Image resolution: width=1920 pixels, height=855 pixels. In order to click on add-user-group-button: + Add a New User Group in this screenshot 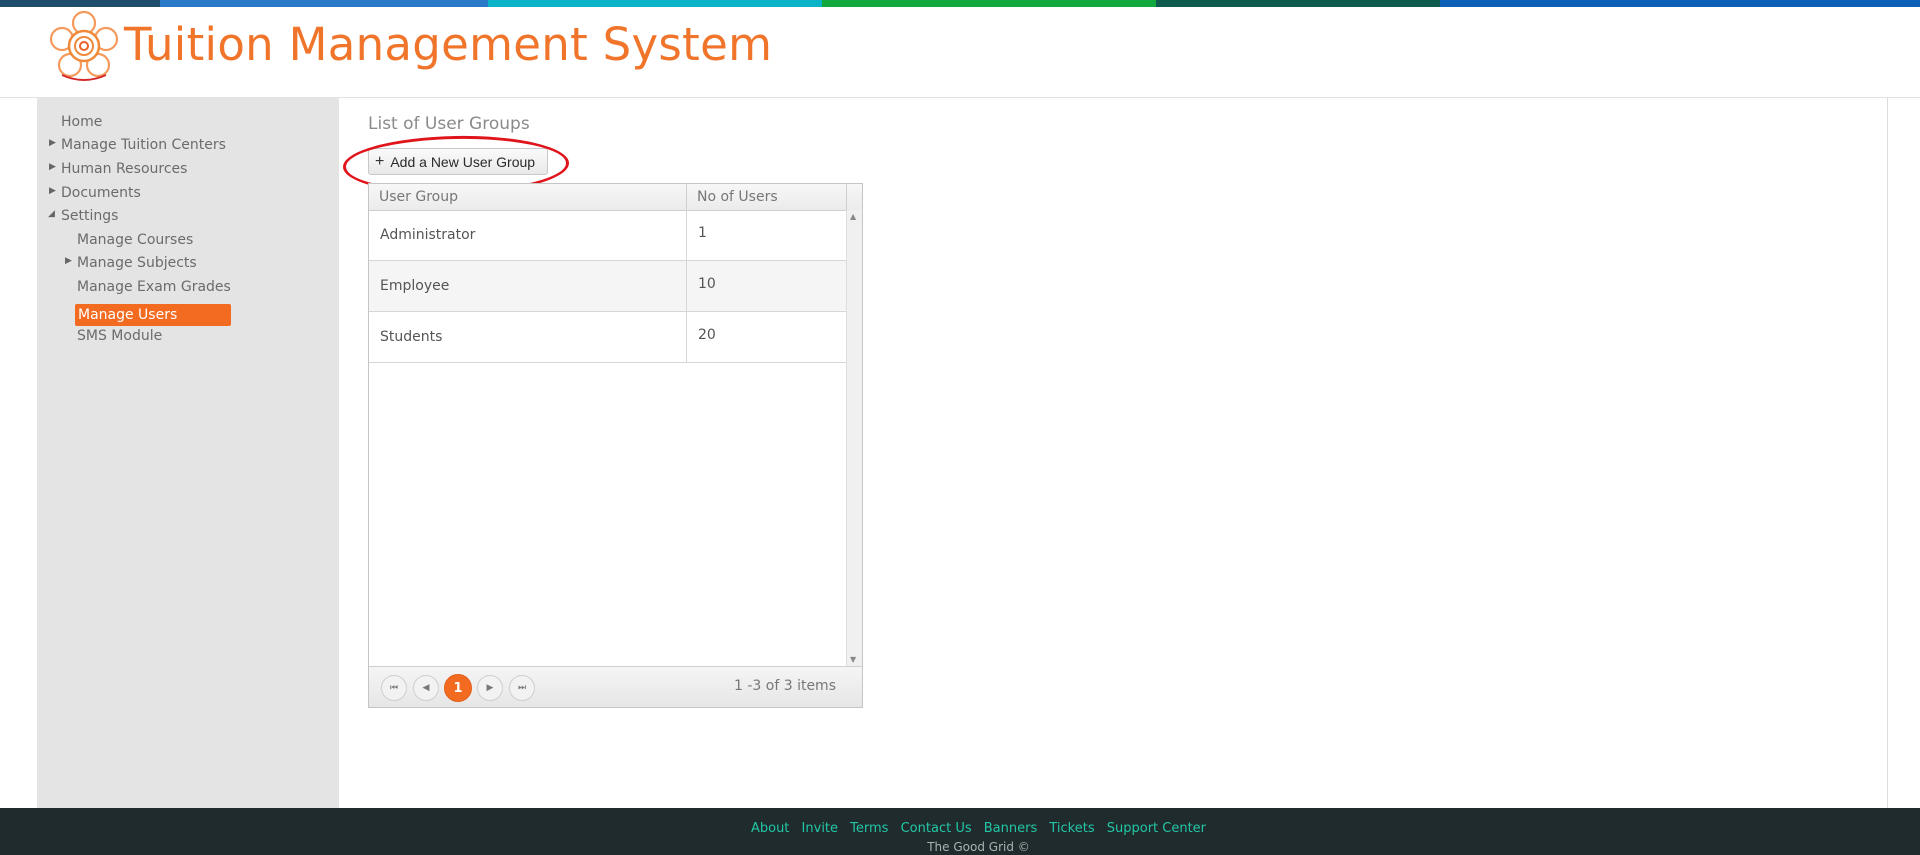, I will do `click(458, 161)`.